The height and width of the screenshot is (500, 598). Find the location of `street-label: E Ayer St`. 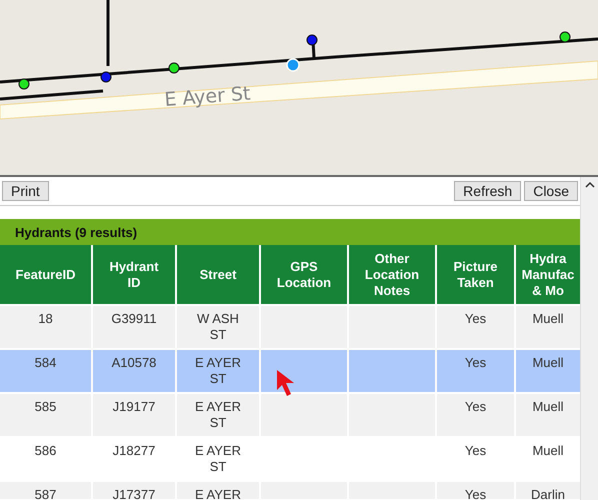

street-label: E Ayer St is located at coordinates (208, 96).